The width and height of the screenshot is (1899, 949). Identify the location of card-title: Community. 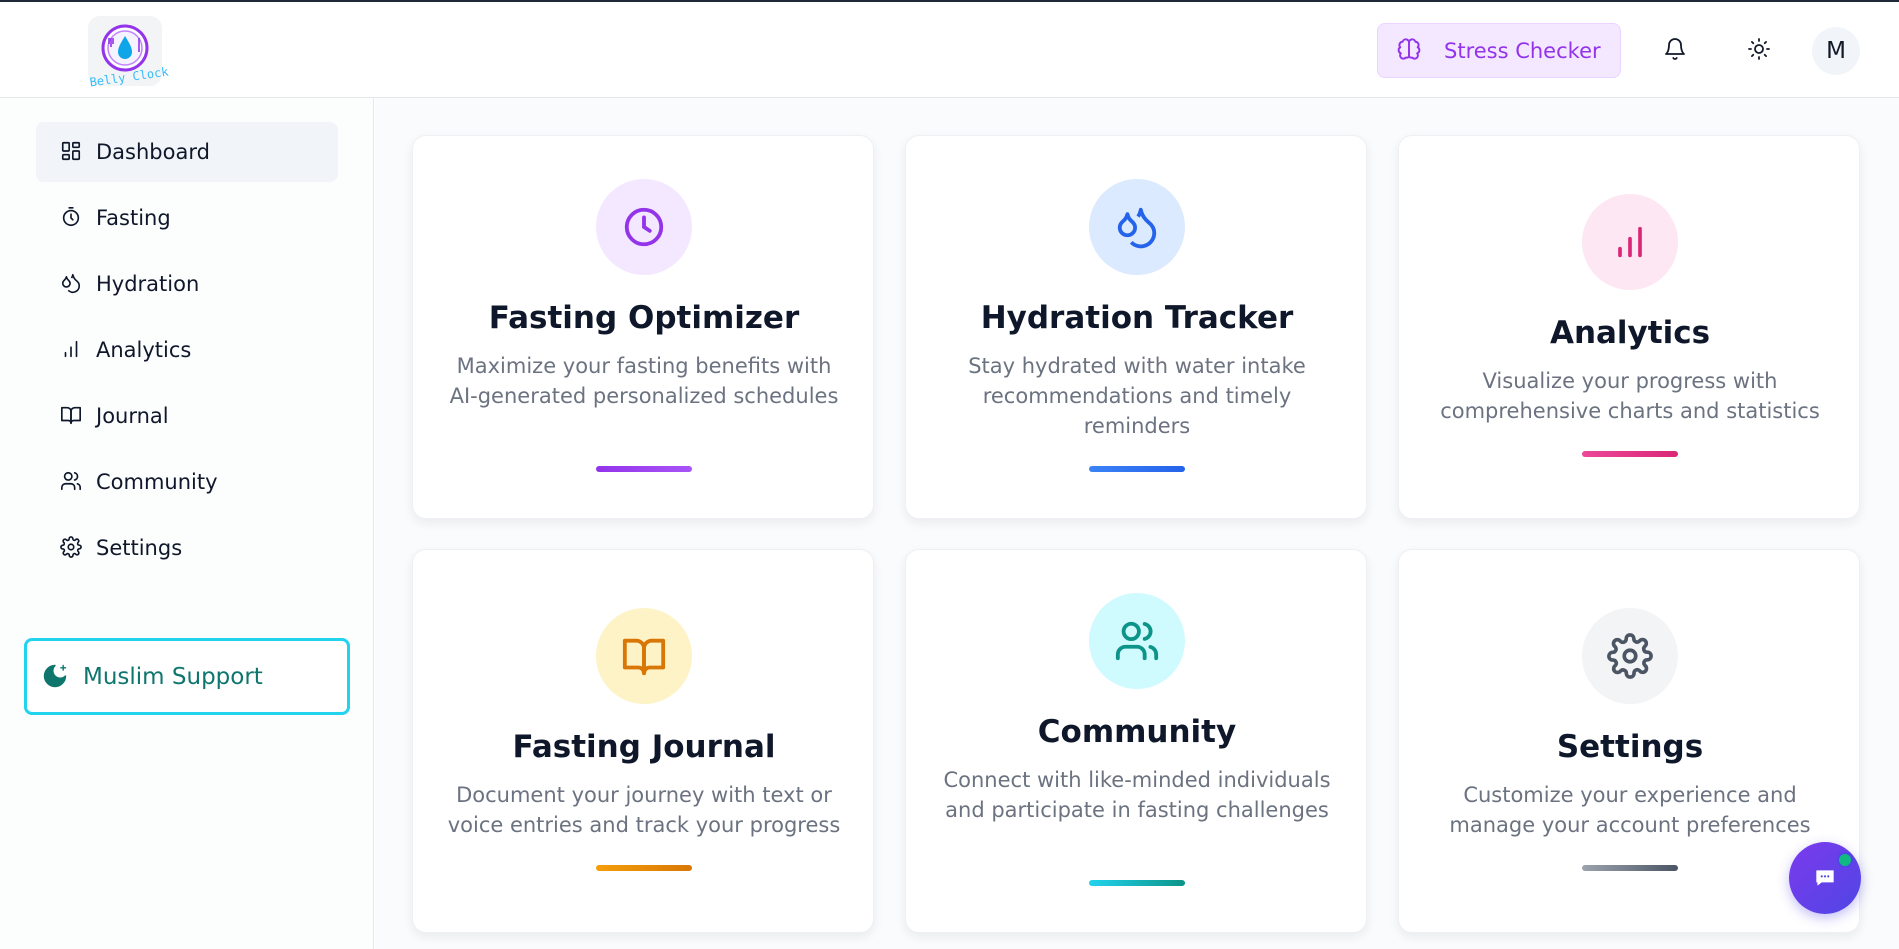
(1137, 732).